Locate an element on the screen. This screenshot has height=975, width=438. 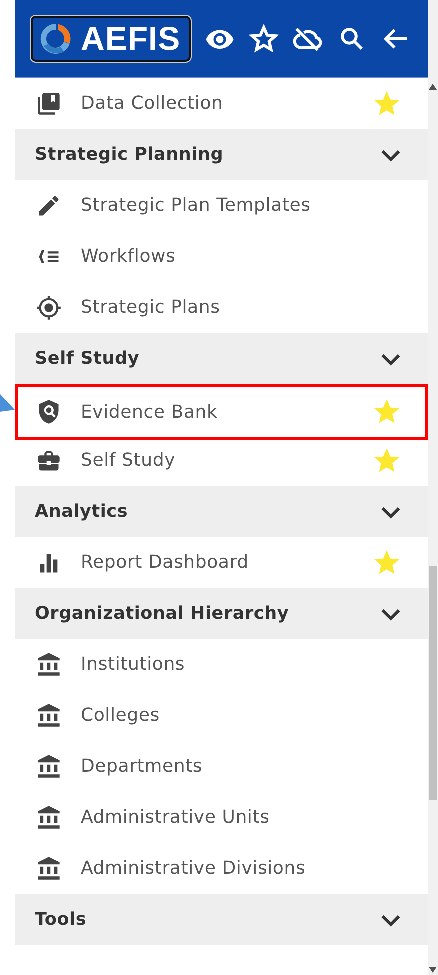
menu-item-label: Institutions is located at coordinates (133, 664).